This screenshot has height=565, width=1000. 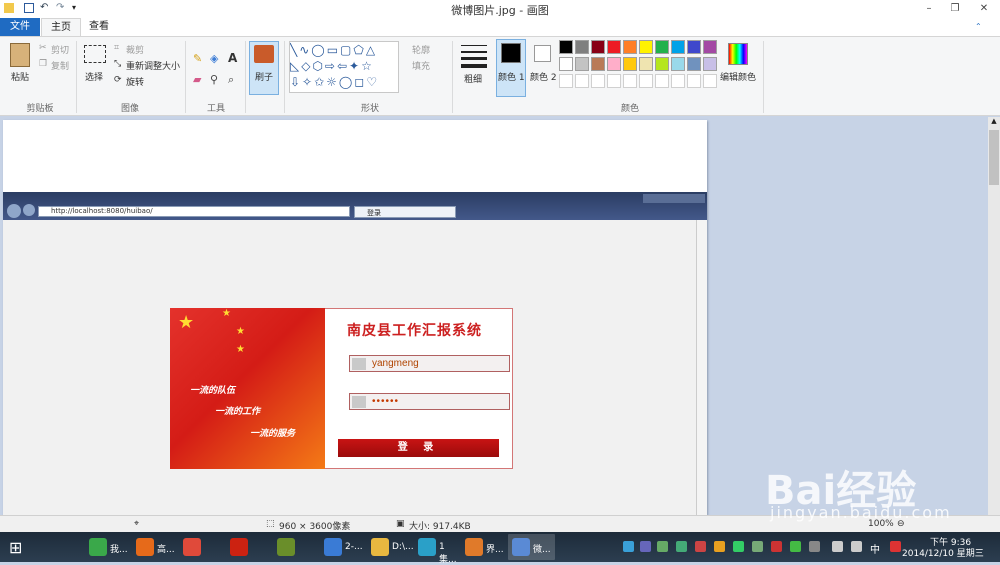 I want to click on outline-button: 轮廓, so click(x=421, y=49).